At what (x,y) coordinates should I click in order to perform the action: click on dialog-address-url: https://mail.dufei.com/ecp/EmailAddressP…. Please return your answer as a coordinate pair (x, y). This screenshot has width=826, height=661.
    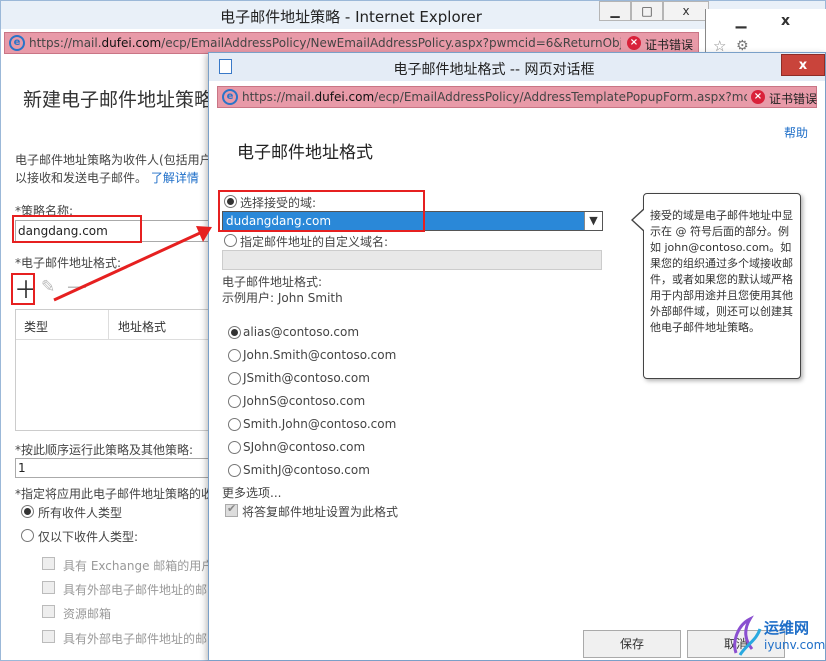
    Looking at the image, I should click on (494, 97).